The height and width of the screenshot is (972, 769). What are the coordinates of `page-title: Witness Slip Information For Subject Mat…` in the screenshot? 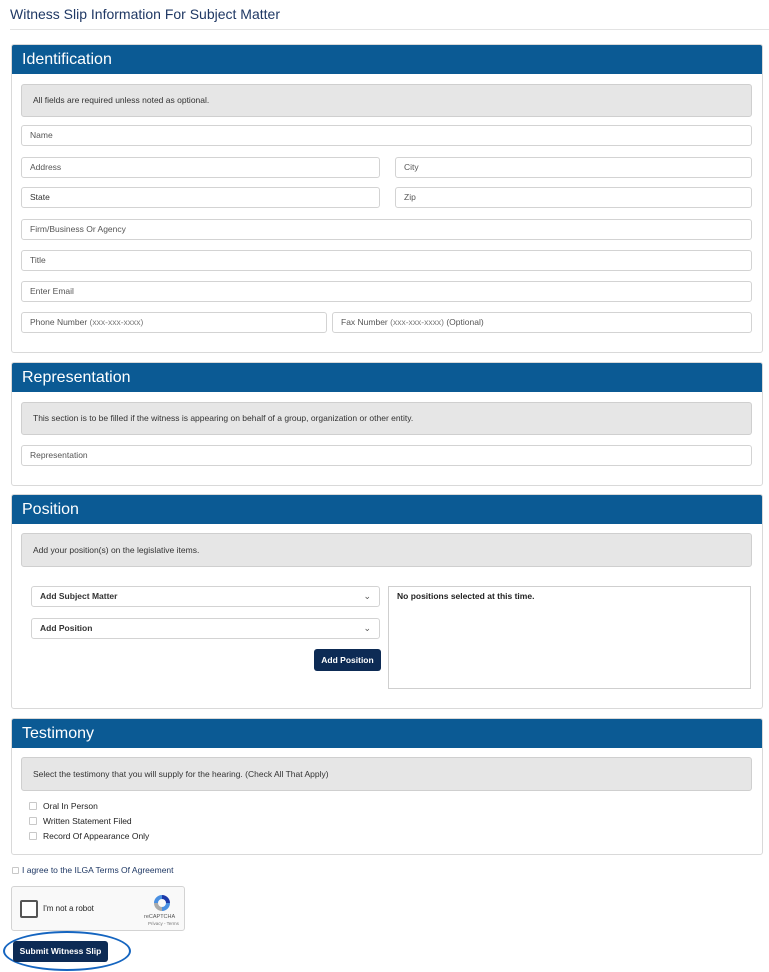 It's located at (145, 14).